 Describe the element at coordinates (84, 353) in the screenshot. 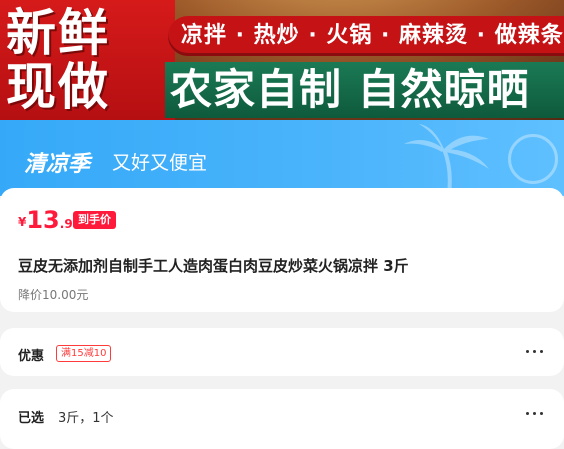

I see `coupon-tag: 满15减10` at that location.